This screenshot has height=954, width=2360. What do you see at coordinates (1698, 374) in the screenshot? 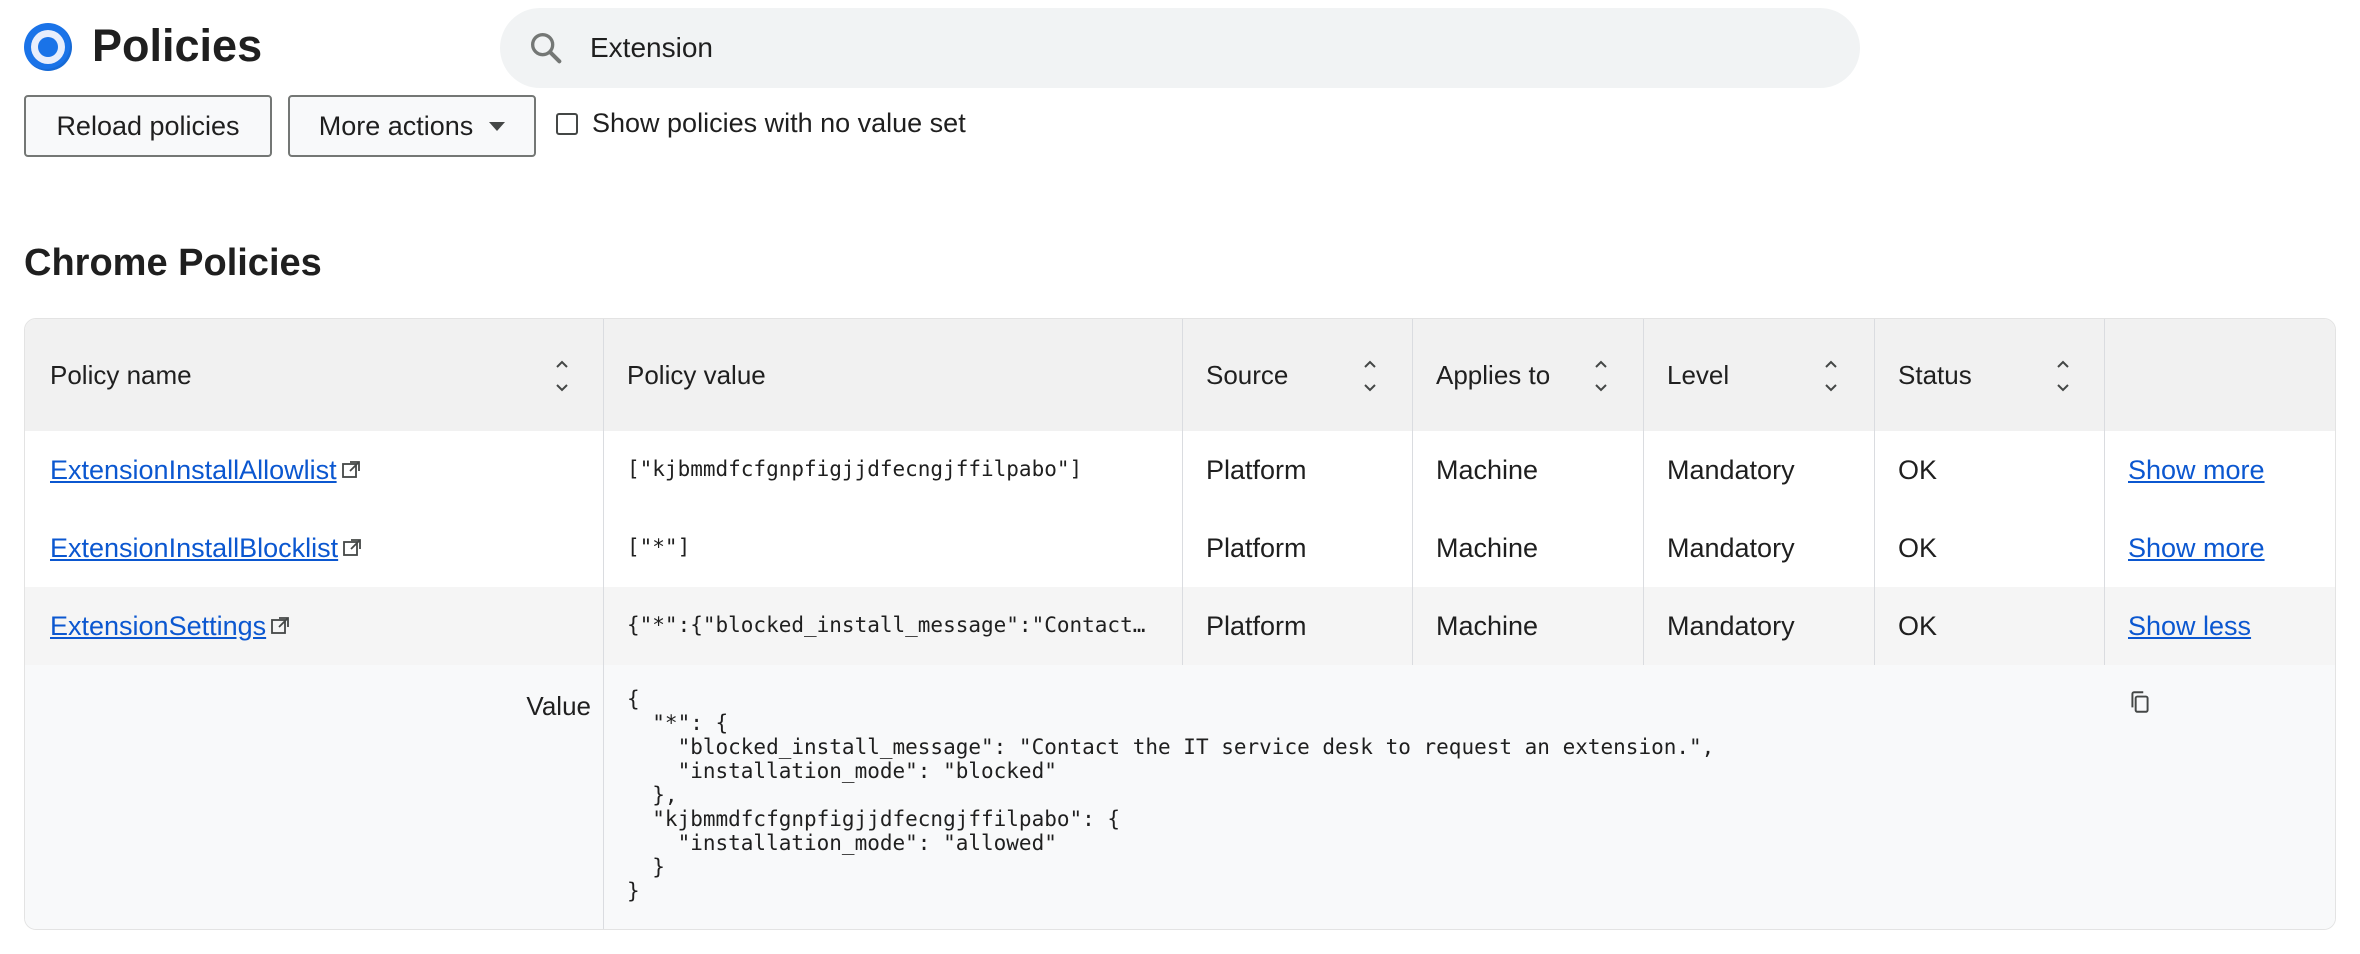
I see `column-header-level: Level` at bounding box center [1698, 374].